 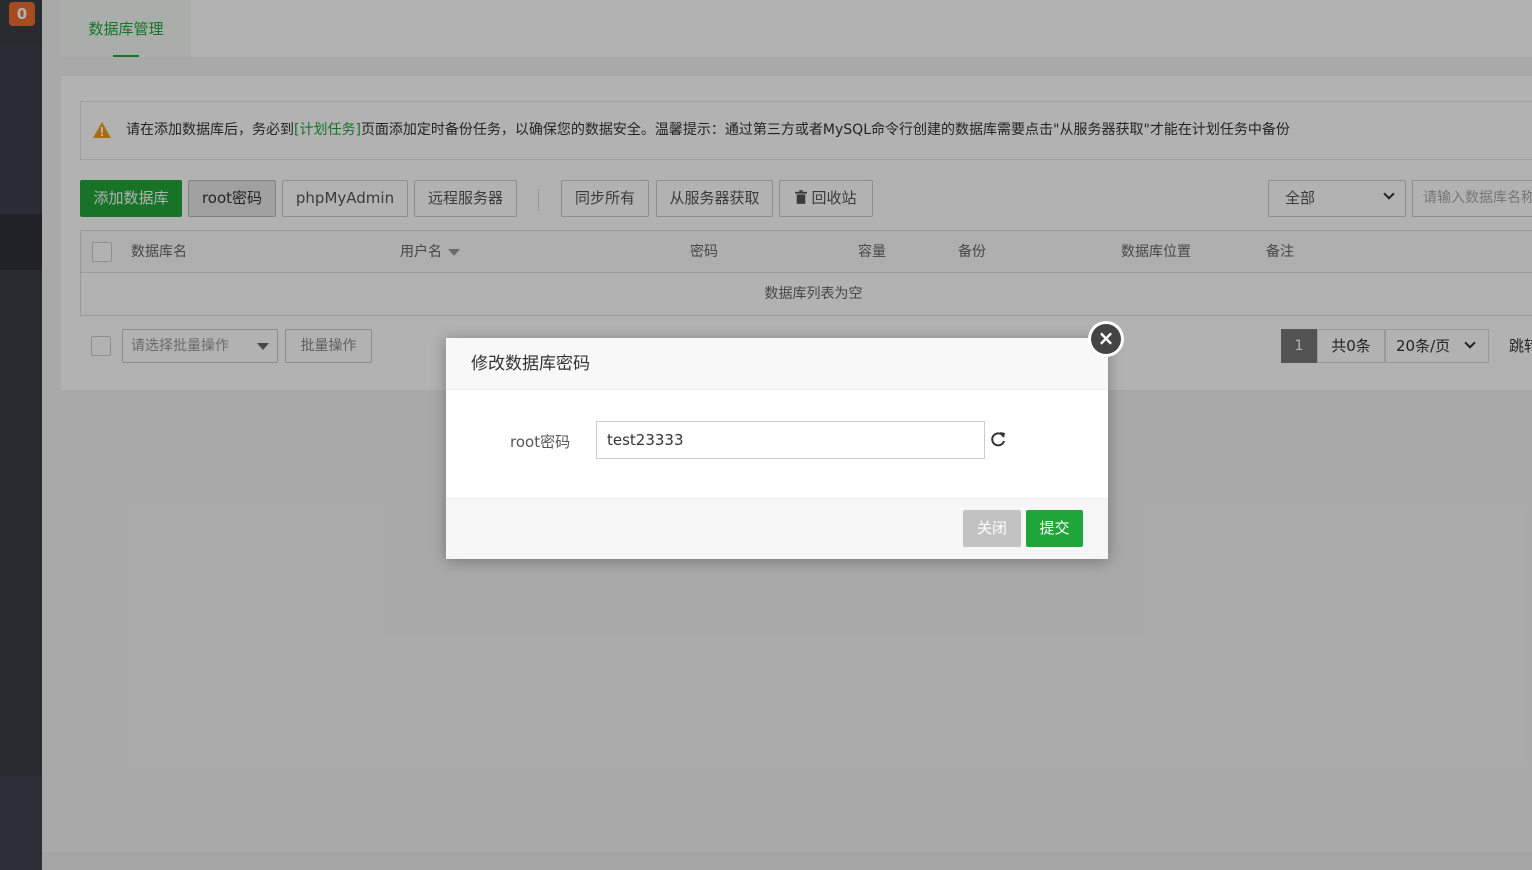 I want to click on close-icon: ×, so click(x=1106, y=339).